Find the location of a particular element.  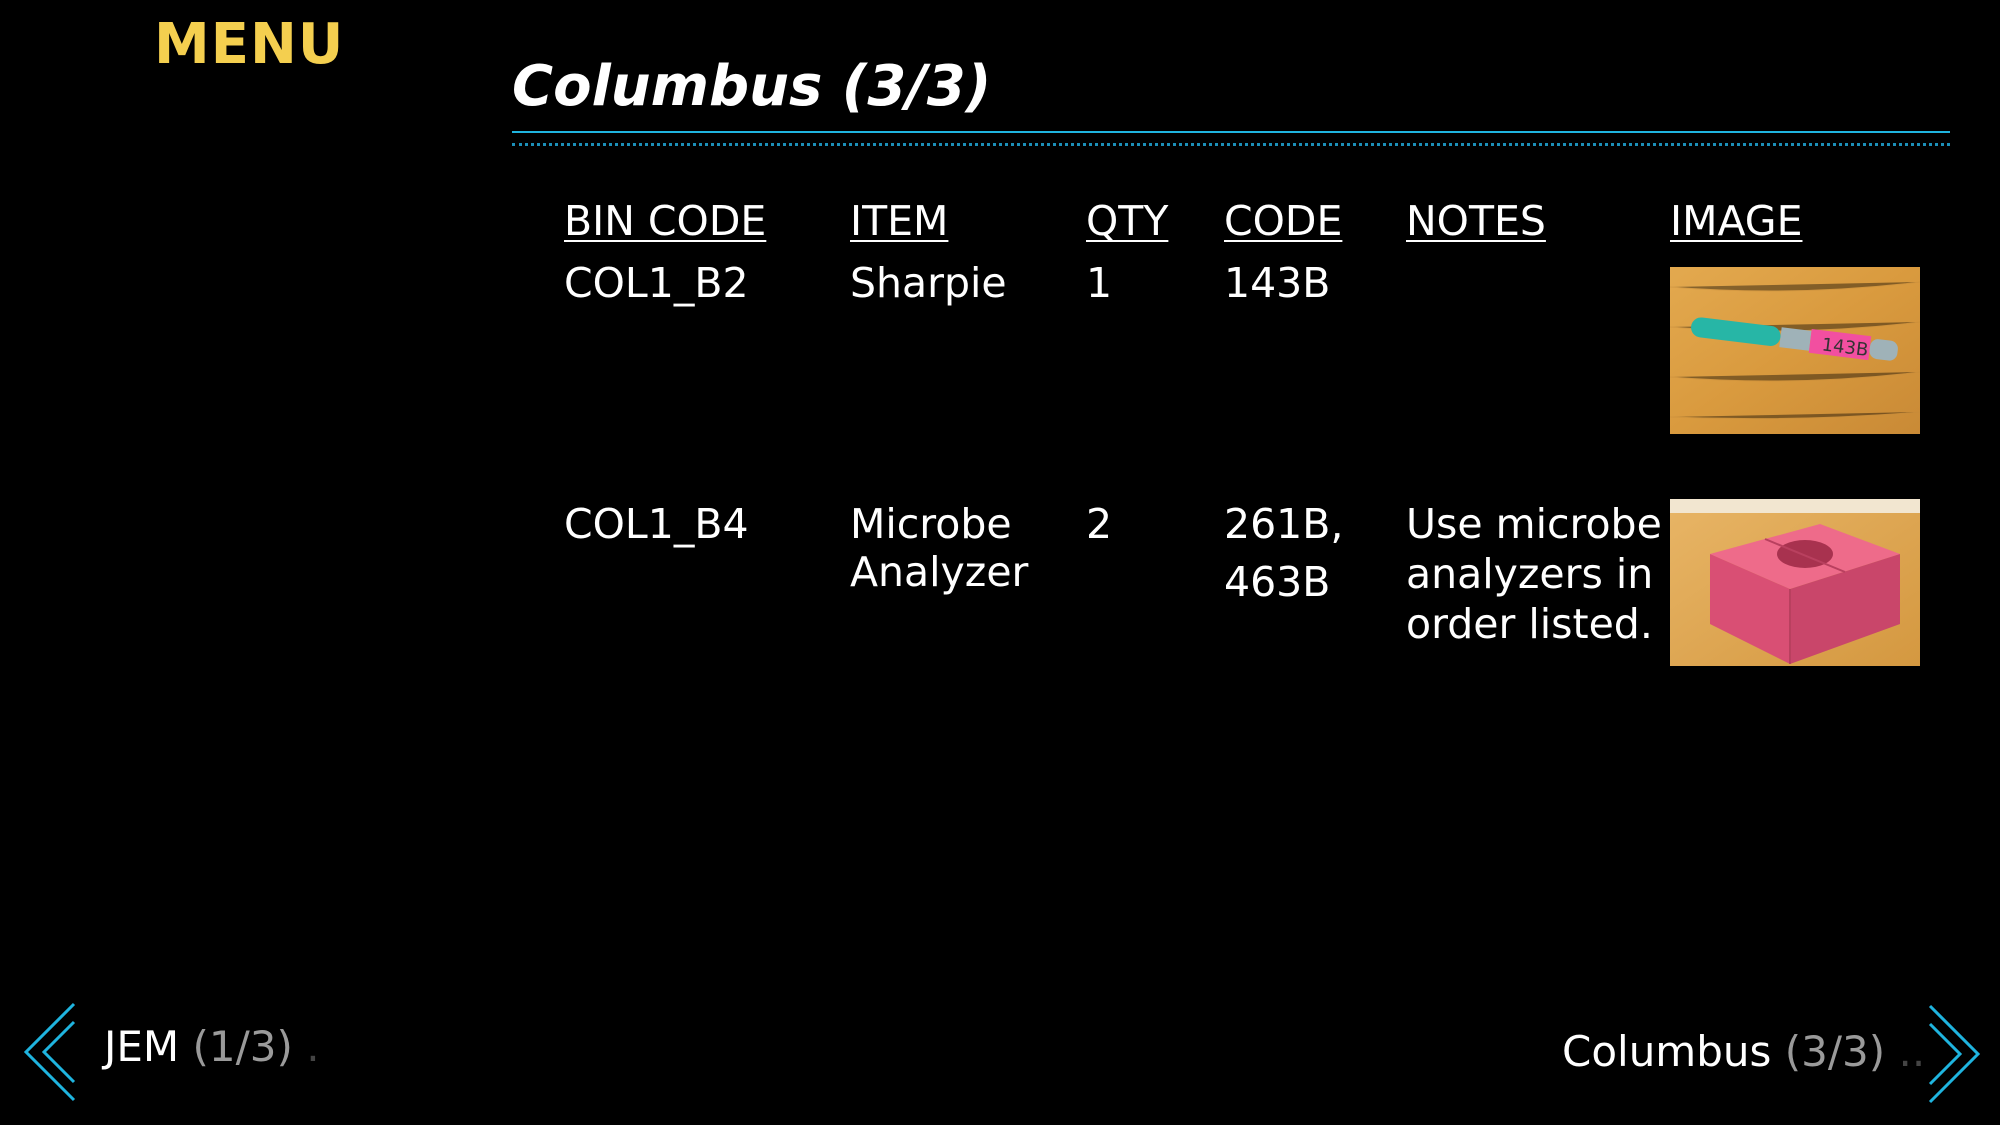

cell-item-line2: Analyzer is located at coordinates (939, 572).